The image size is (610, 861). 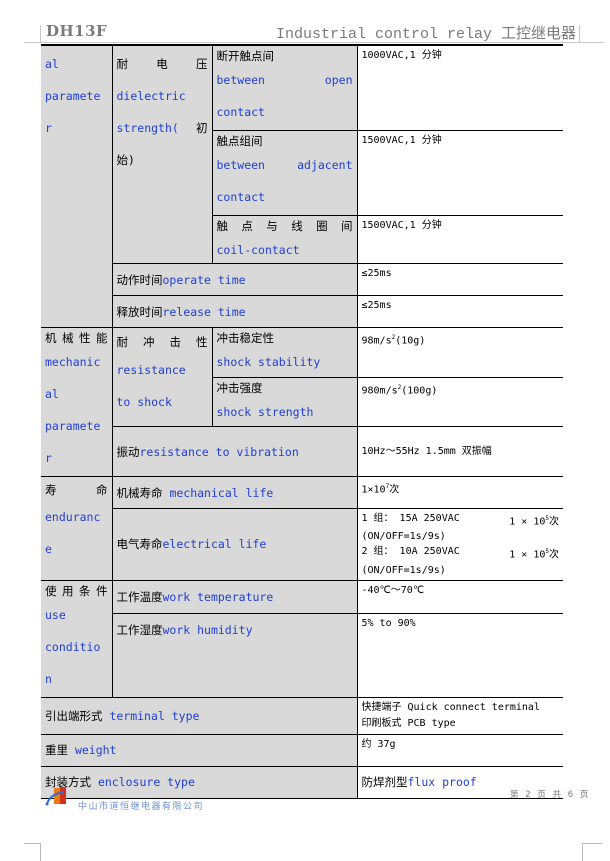 What do you see at coordinates (162, 64) in the screenshot?
I see `label-cn: 耐 电 压` at bounding box center [162, 64].